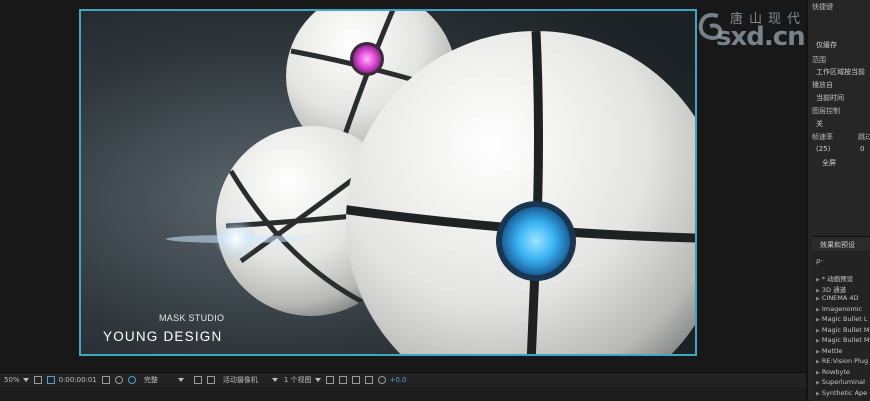  Describe the element at coordinates (342, 380) in the screenshot. I see `fast-preview-icon` at that location.